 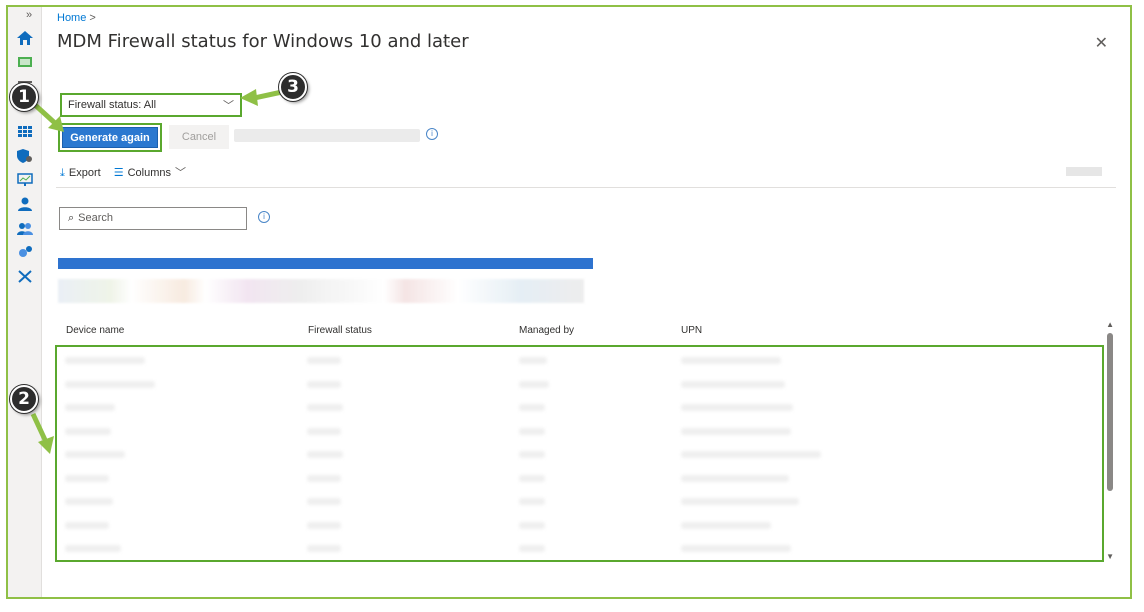 I want to click on column-upn: UPN, so click(x=691, y=330).